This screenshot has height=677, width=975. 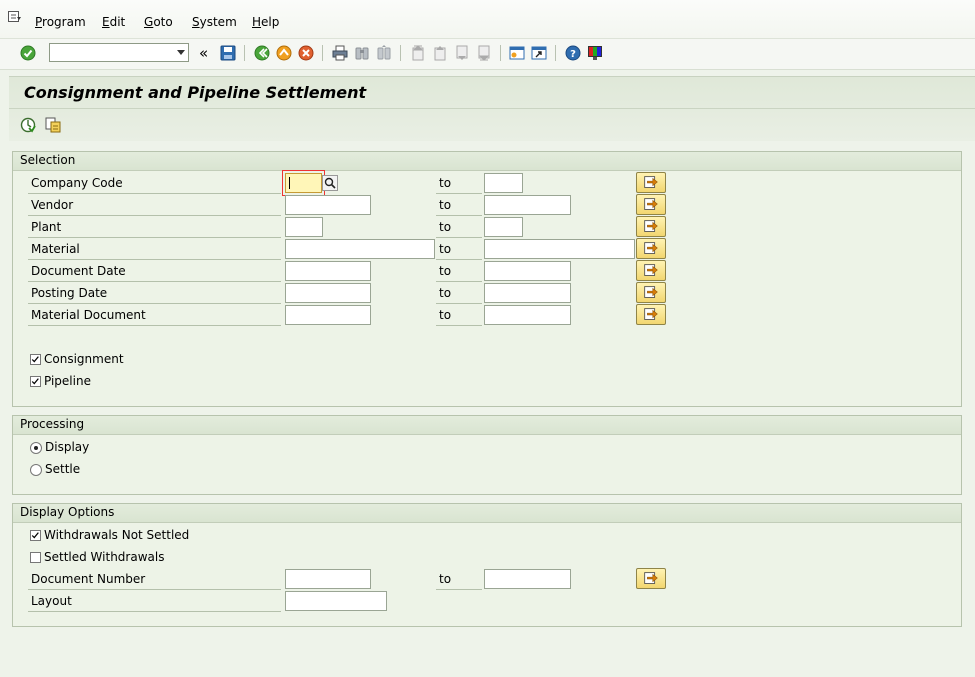 What do you see at coordinates (484, 53) in the screenshot?
I see `last-page-icon` at bounding box center [484, 53].